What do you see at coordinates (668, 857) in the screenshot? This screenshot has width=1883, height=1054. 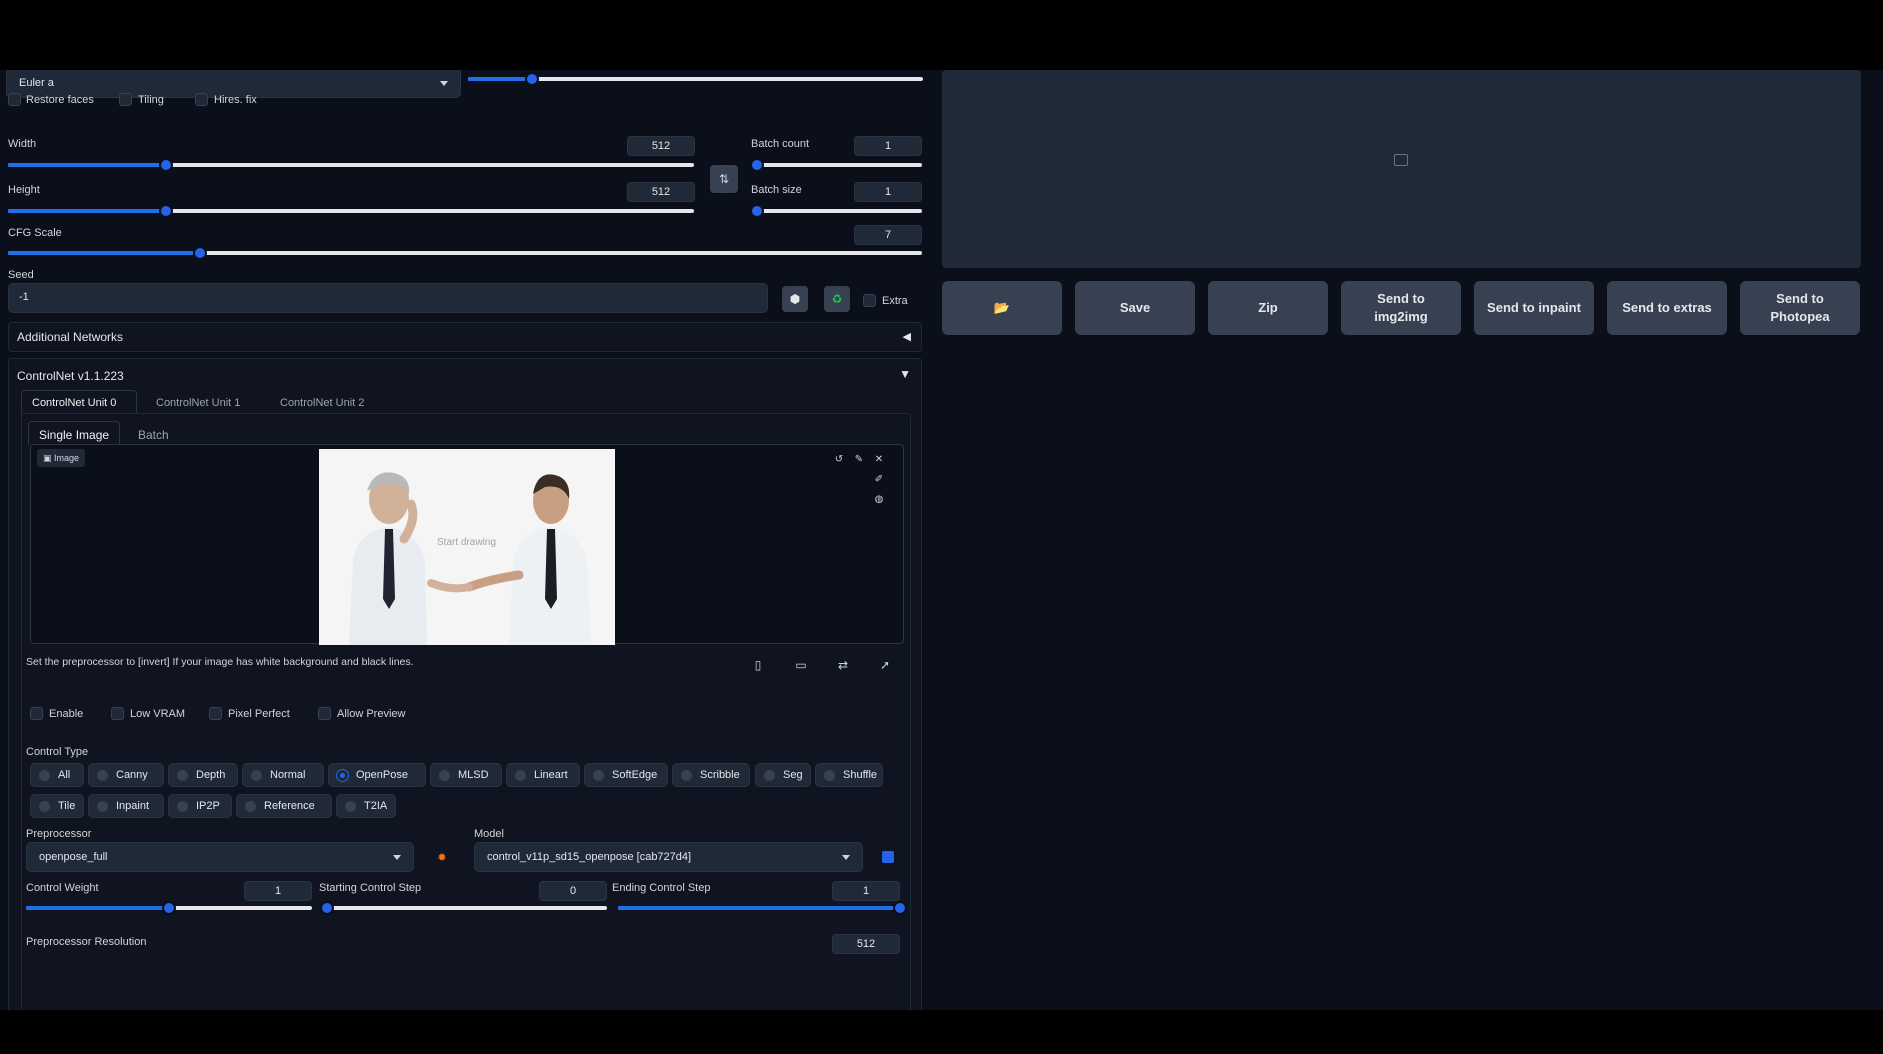 I see `model-dropdown: control_v11p_sd15_openpose [cab727d4]` at bounding box center [668, 857].